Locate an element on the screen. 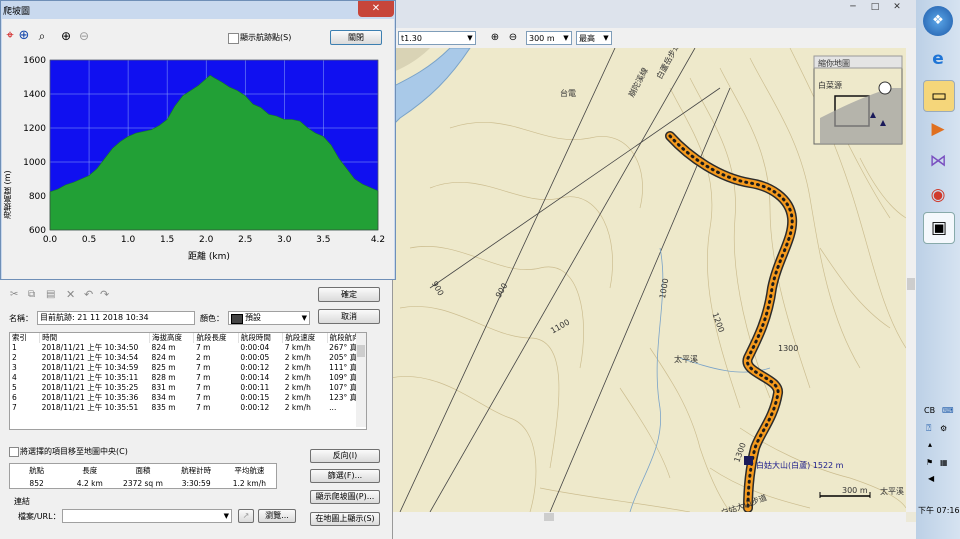 The height and width of the screenshot is (539, 960). y-tick-label: 1200 is located at coordinates (34, 129).